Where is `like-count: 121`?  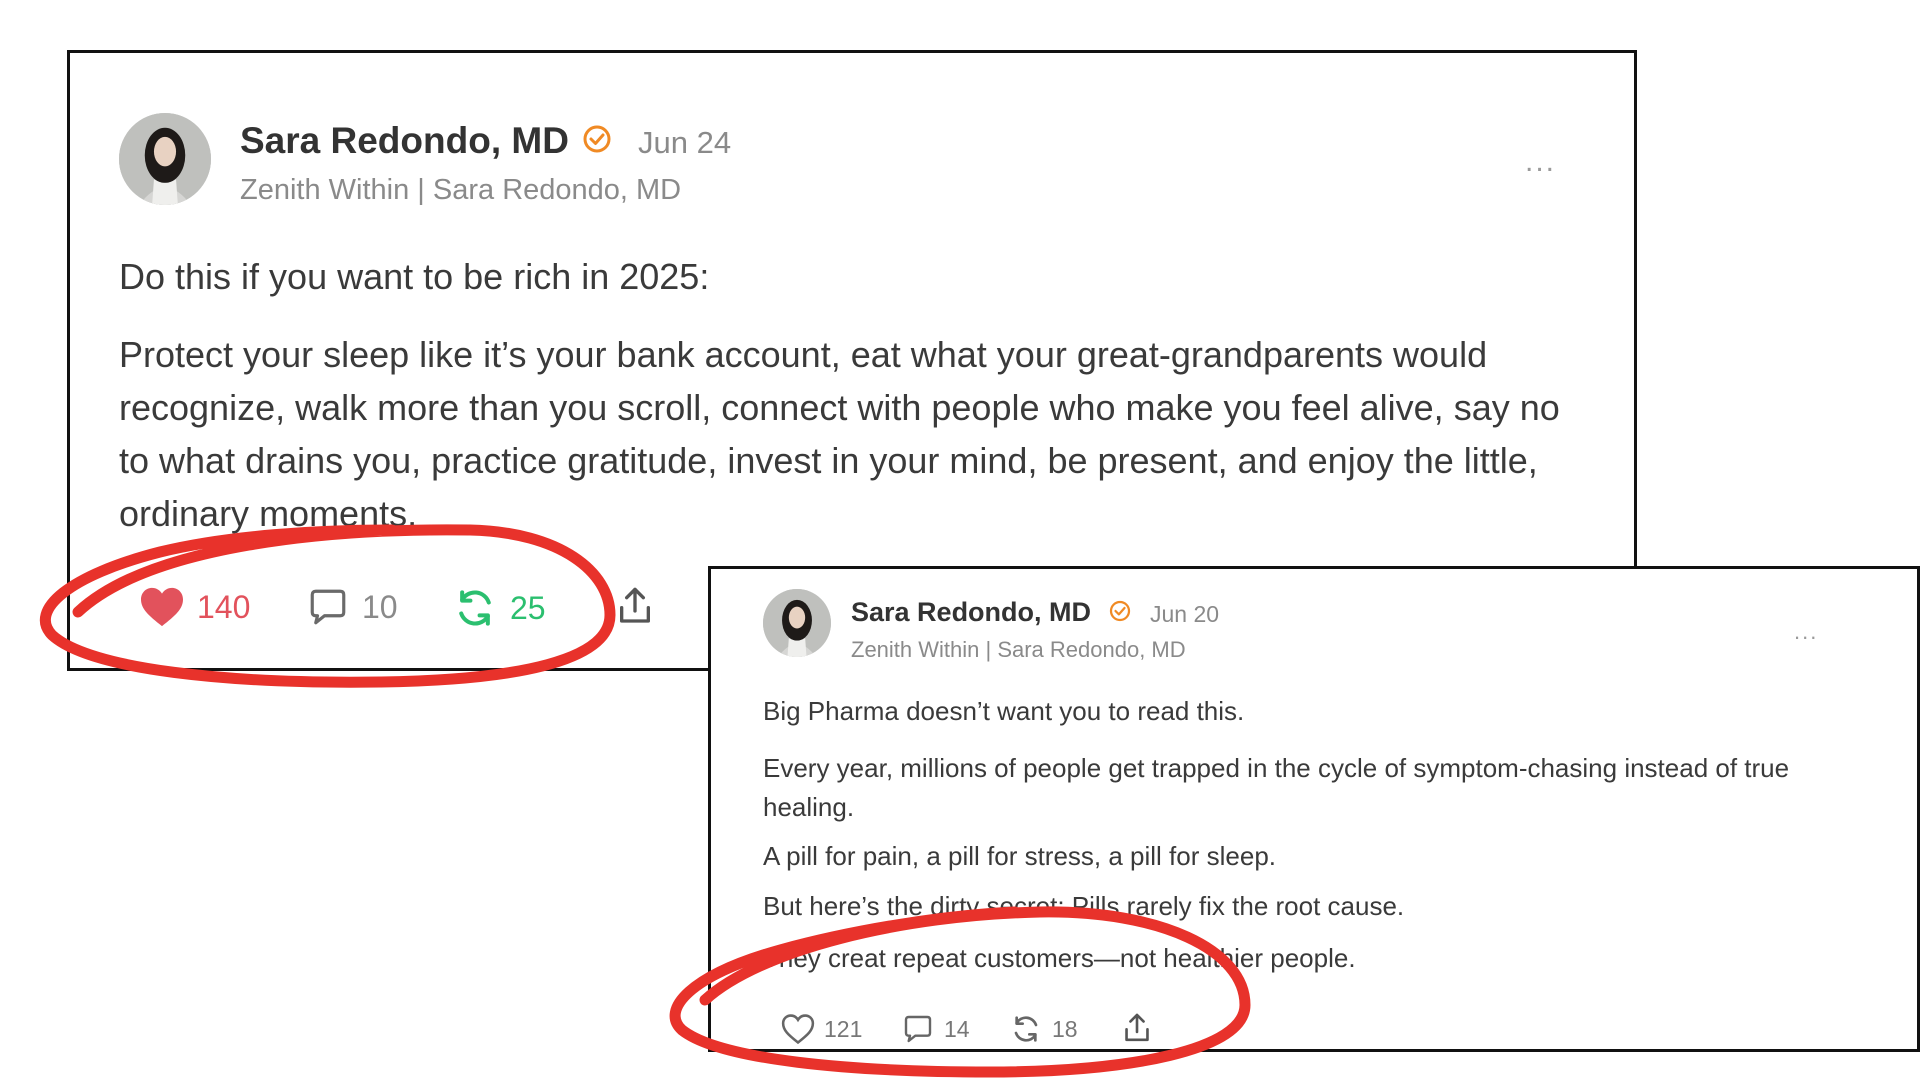
like-count: 121 is located at coordinates (843, 1028).